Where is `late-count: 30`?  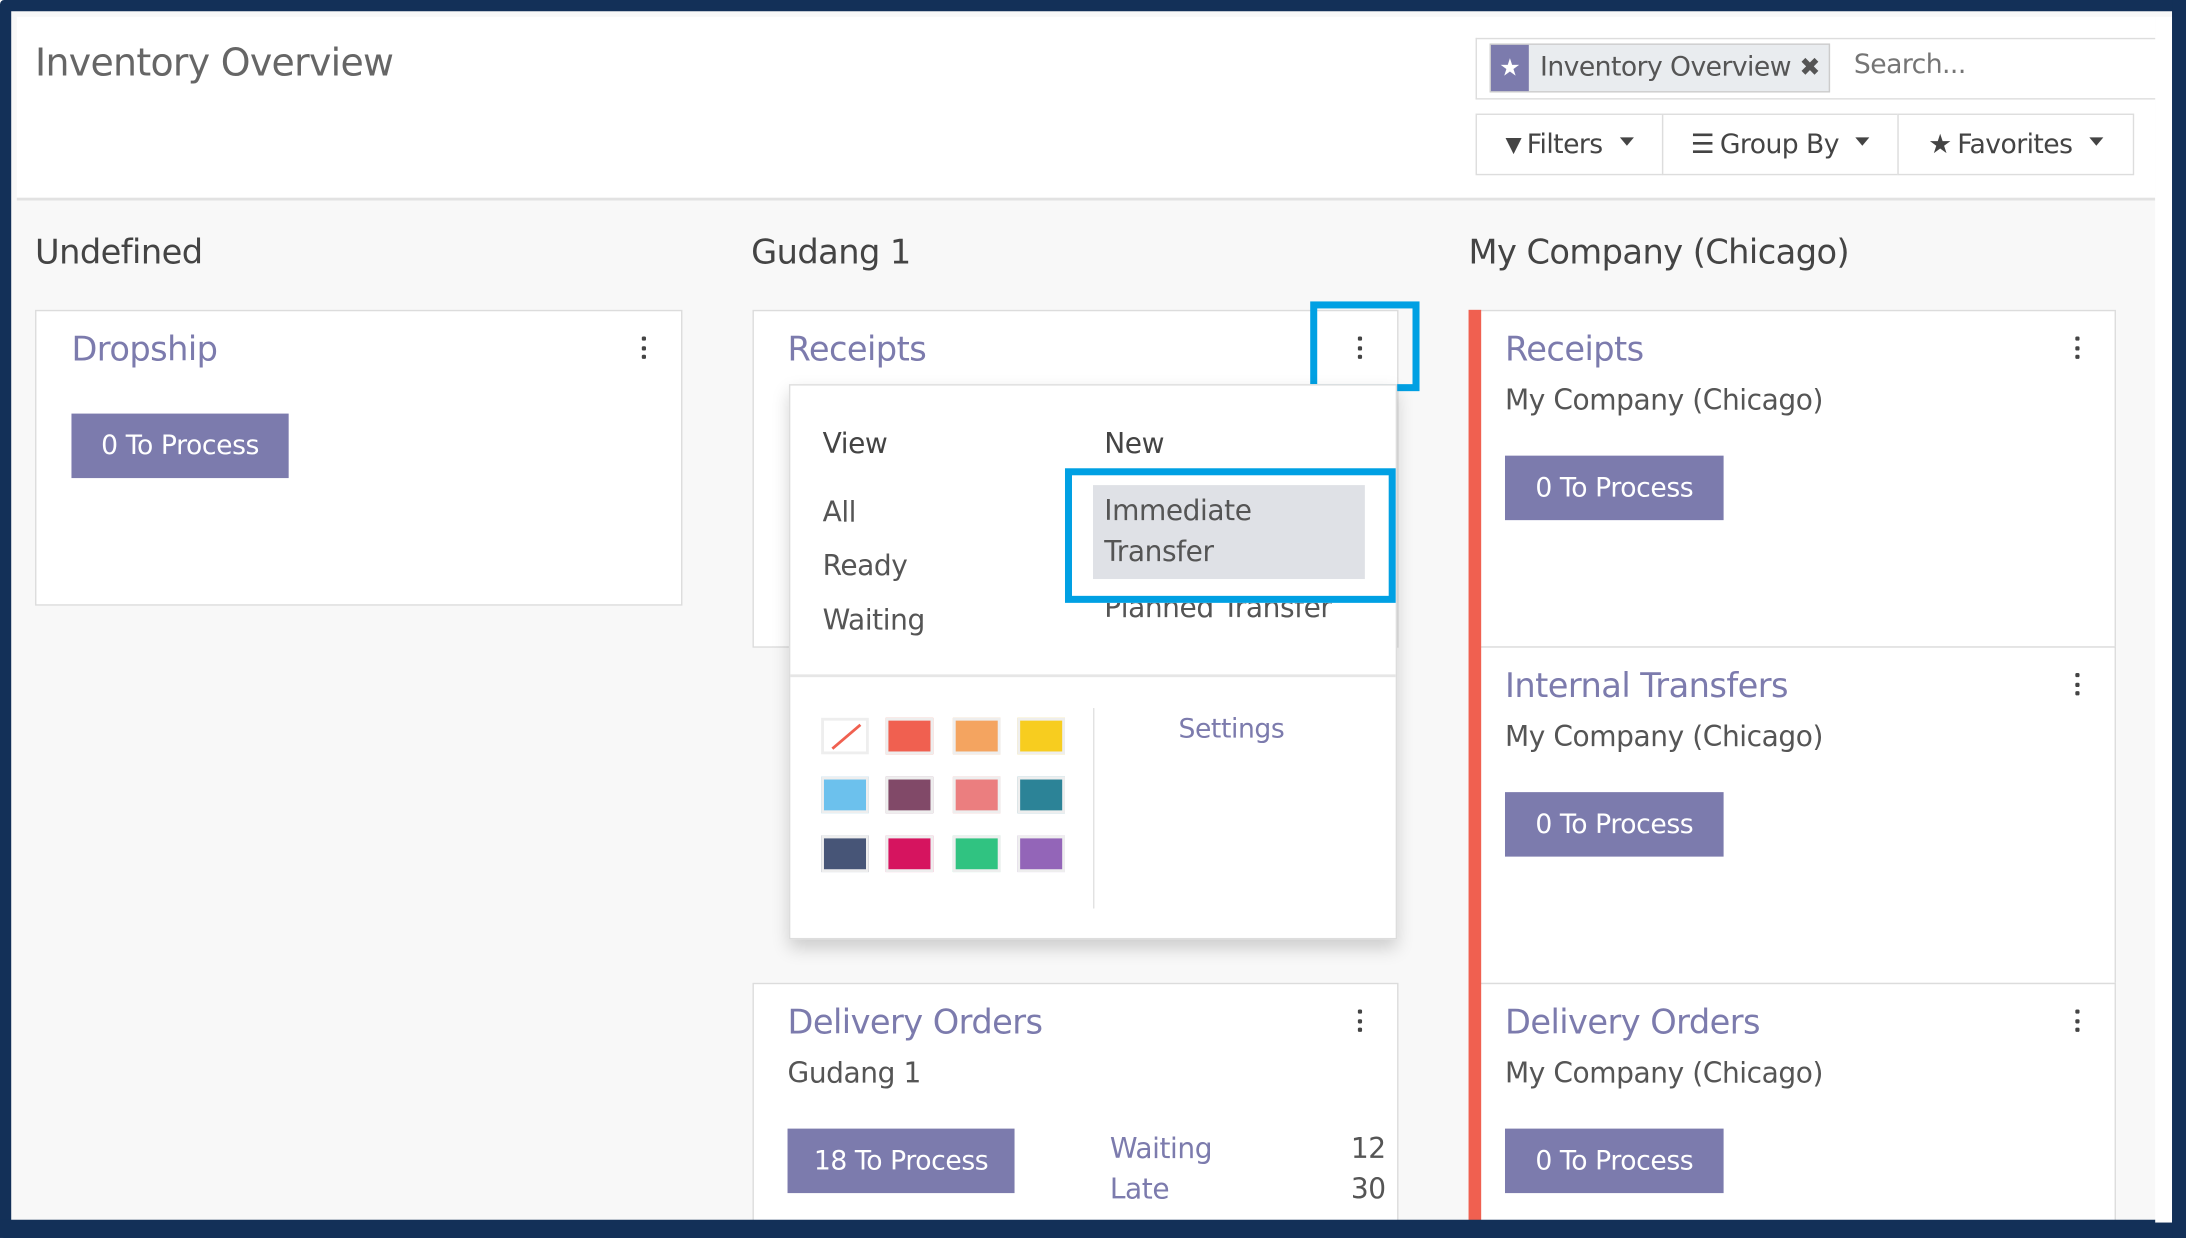
late-count: 30 is located at coordinates (1368, 1189).